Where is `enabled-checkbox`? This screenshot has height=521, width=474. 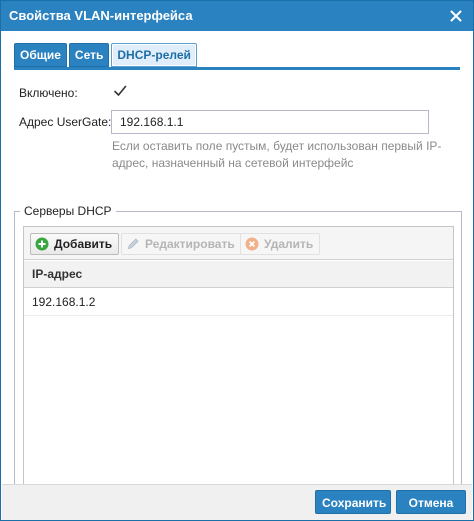 enabled-checkbox is located at coordinates (120, 91).